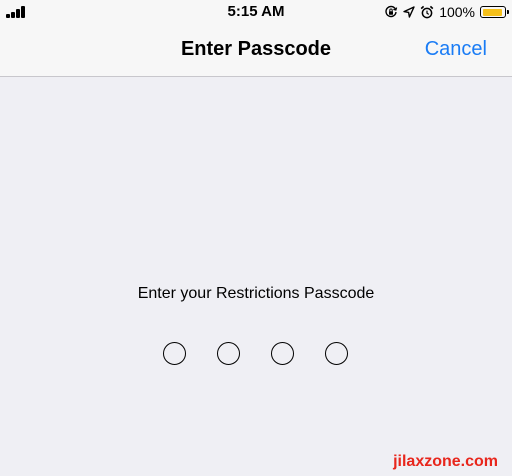 Image resolution: width=512 pixels, height=476 pixels. What do you see at coordinates (255, 353) in the screenshot?
I see `passcode-dots` at bounding box center [255, 353].